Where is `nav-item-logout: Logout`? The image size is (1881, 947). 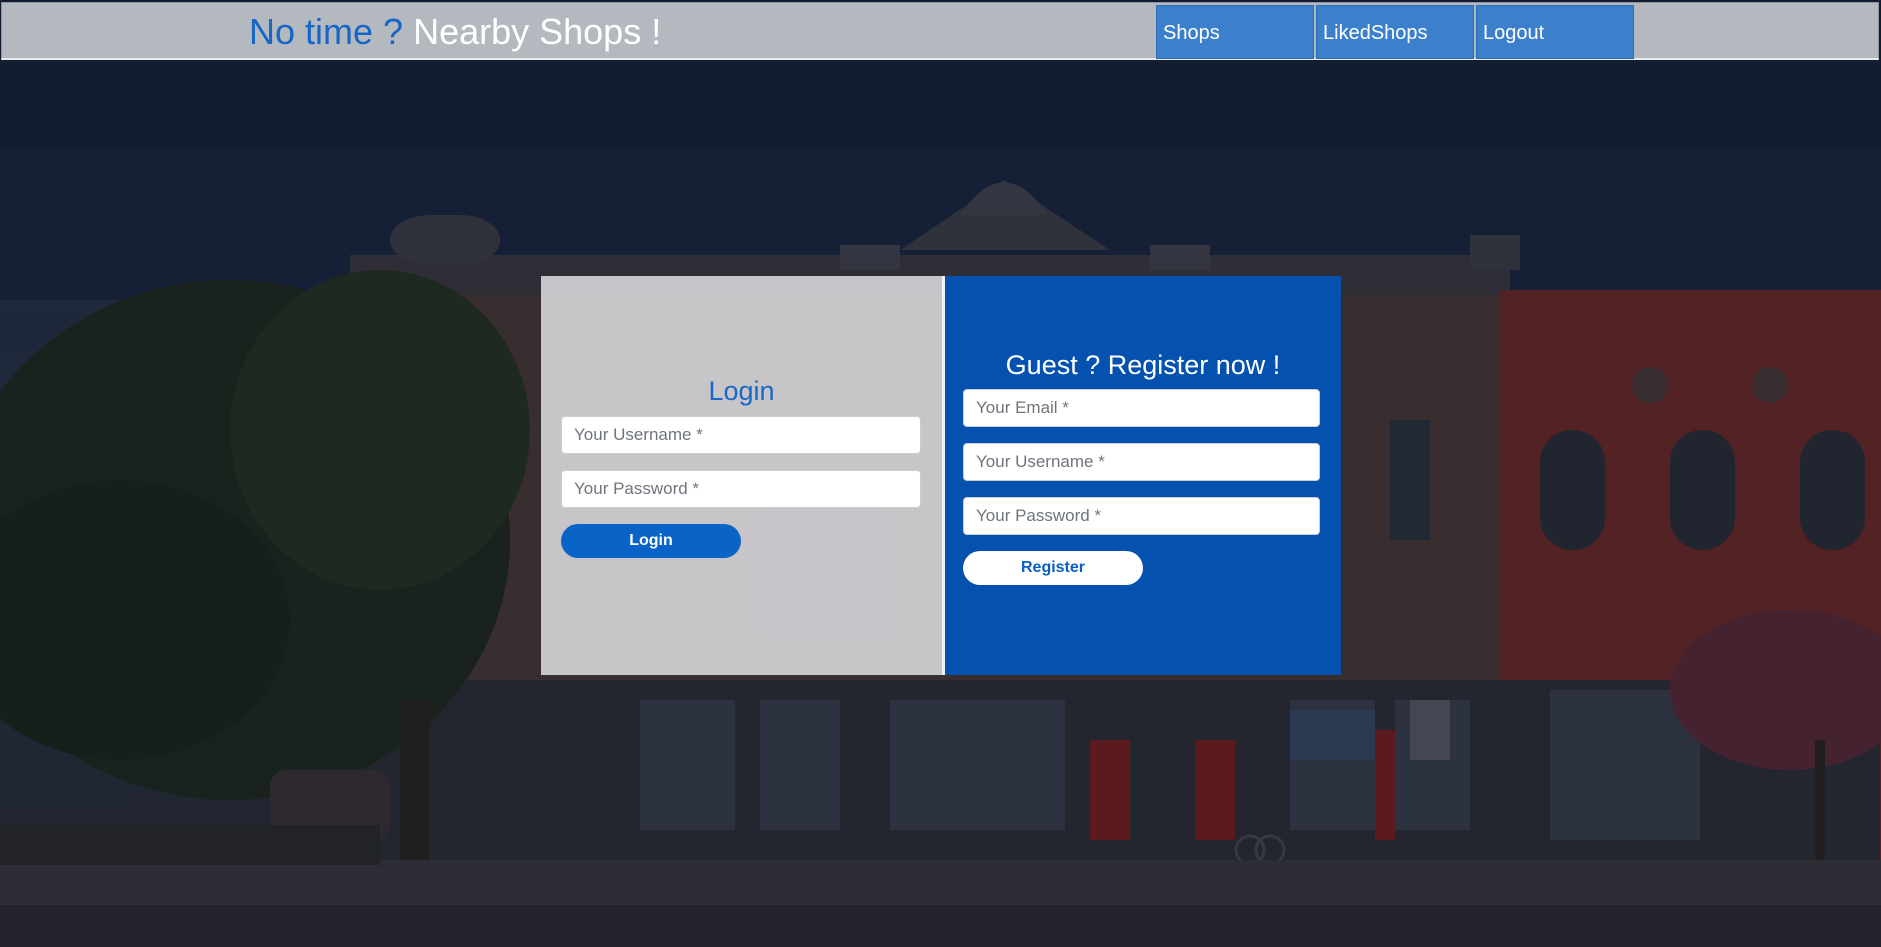
nav-item-logout: Logout is located at coordinates (1555, 32).